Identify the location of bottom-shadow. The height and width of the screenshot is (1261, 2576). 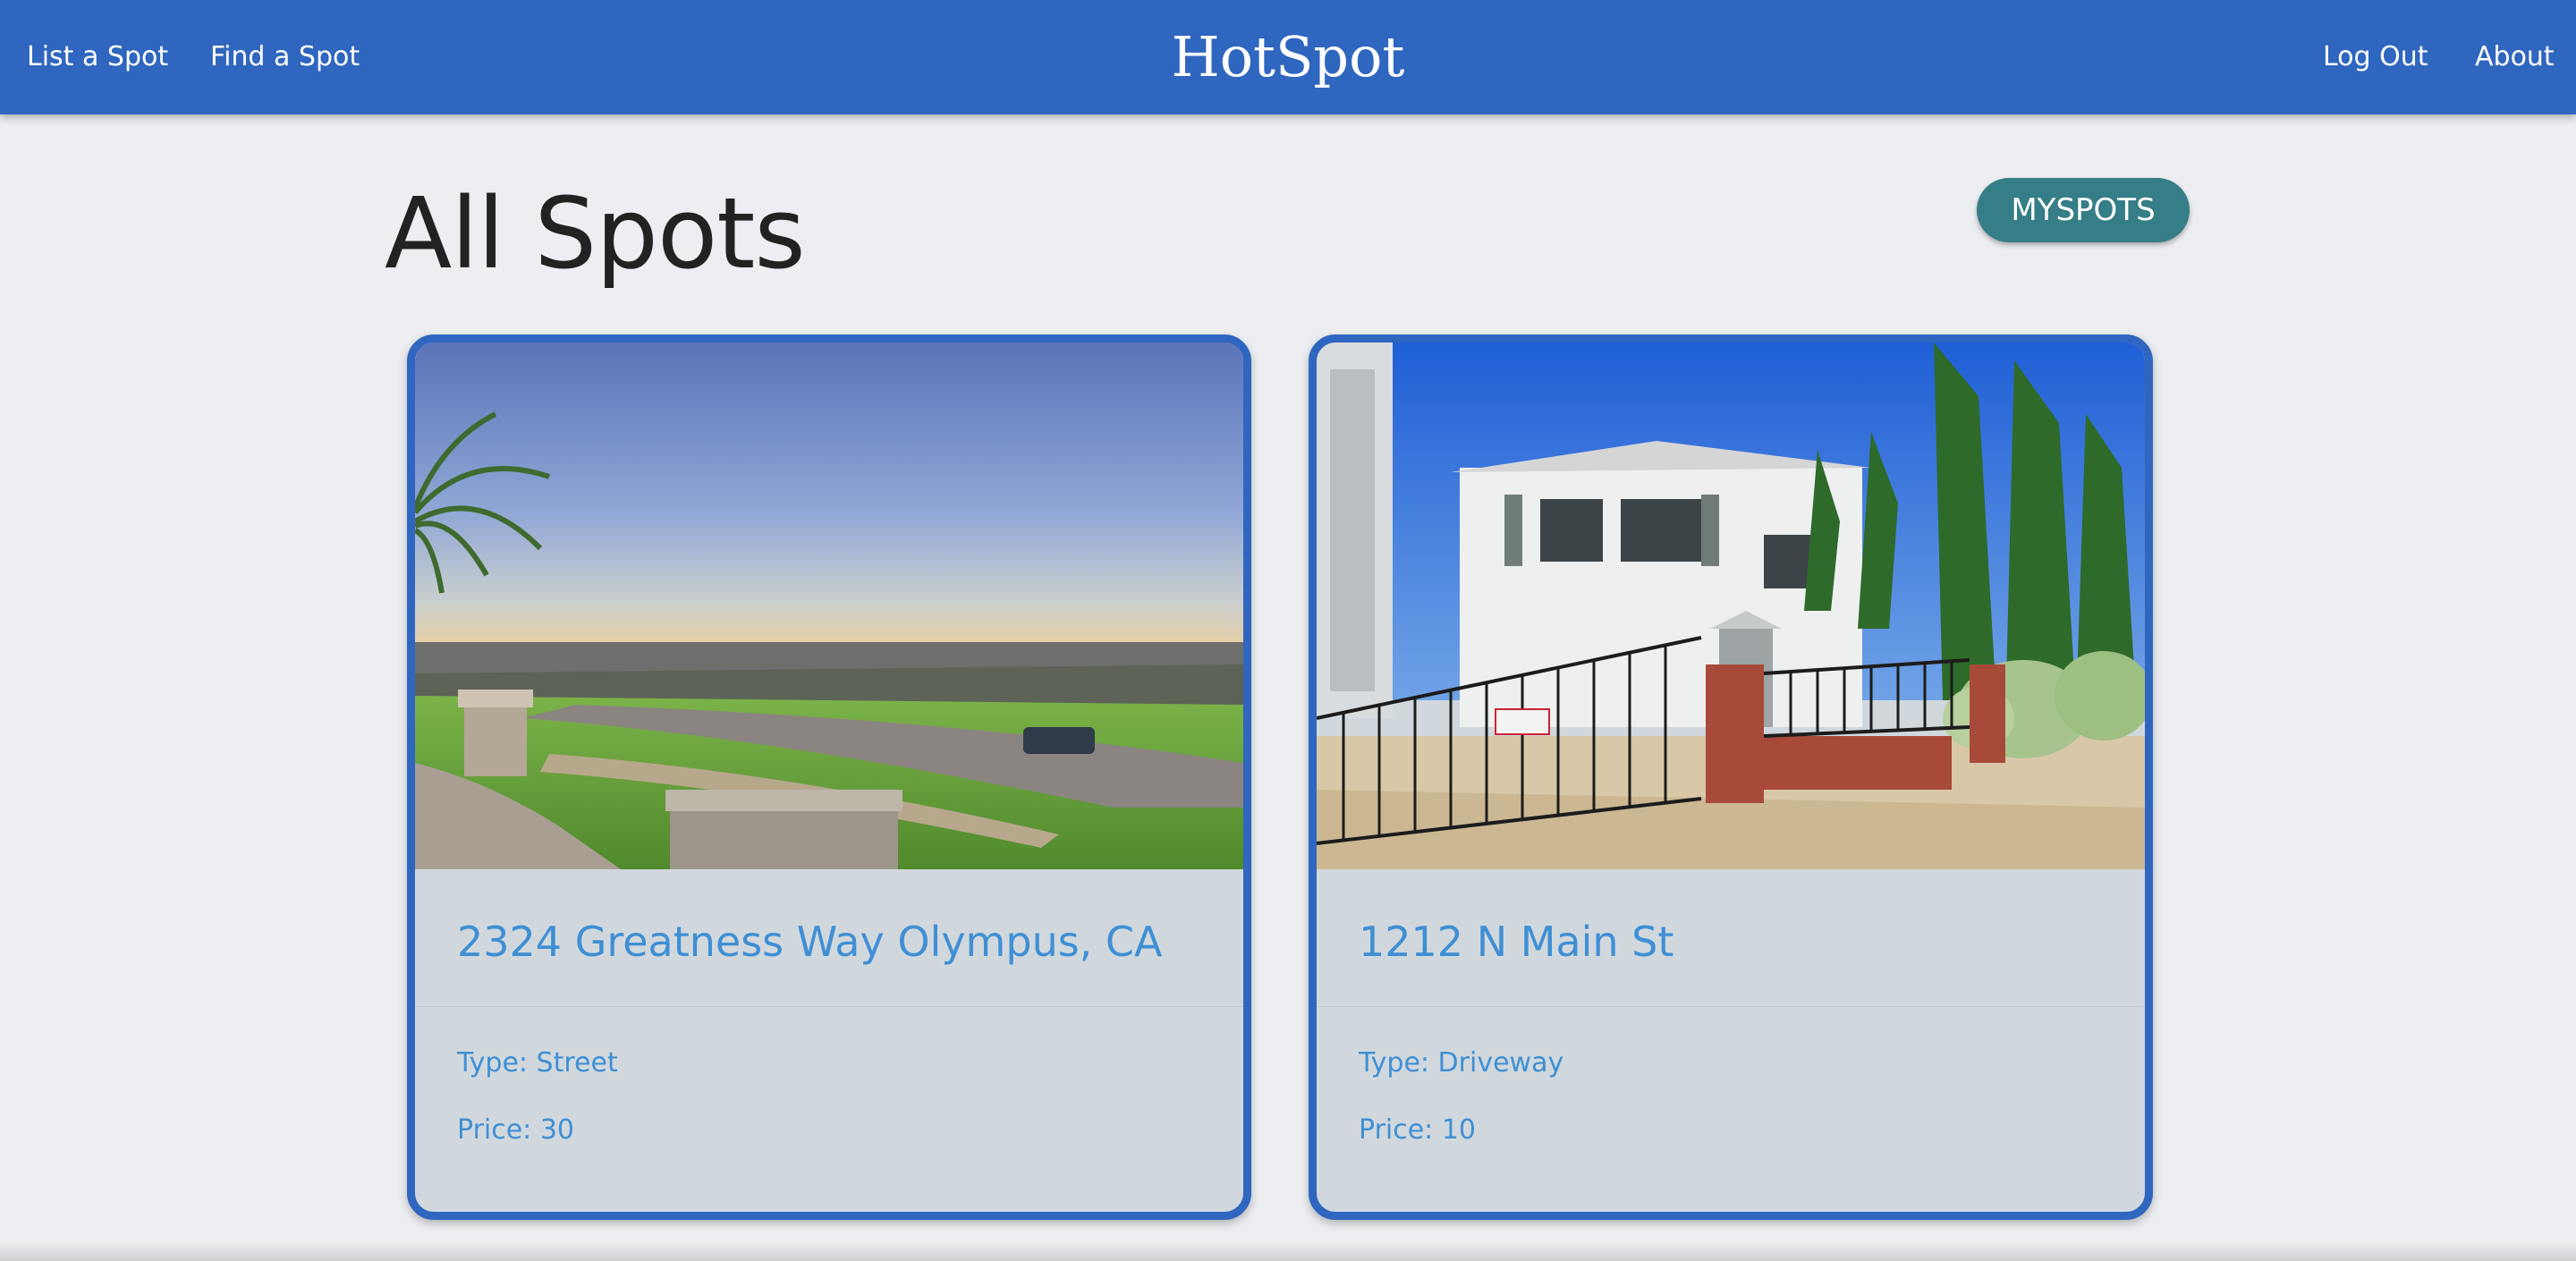
(1288, 1251).